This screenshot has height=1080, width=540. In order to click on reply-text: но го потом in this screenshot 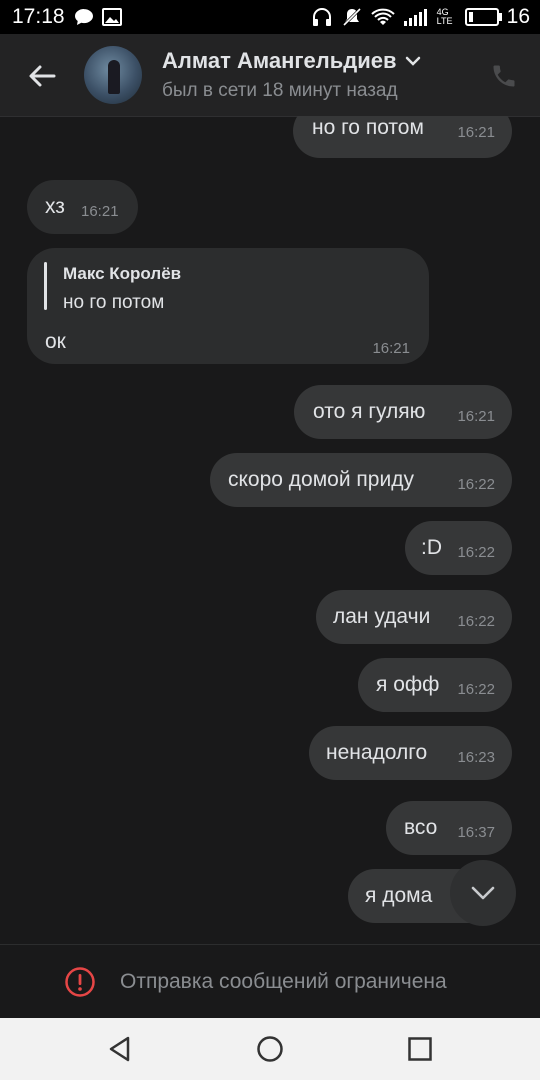, I will do `click(114, 302)`.